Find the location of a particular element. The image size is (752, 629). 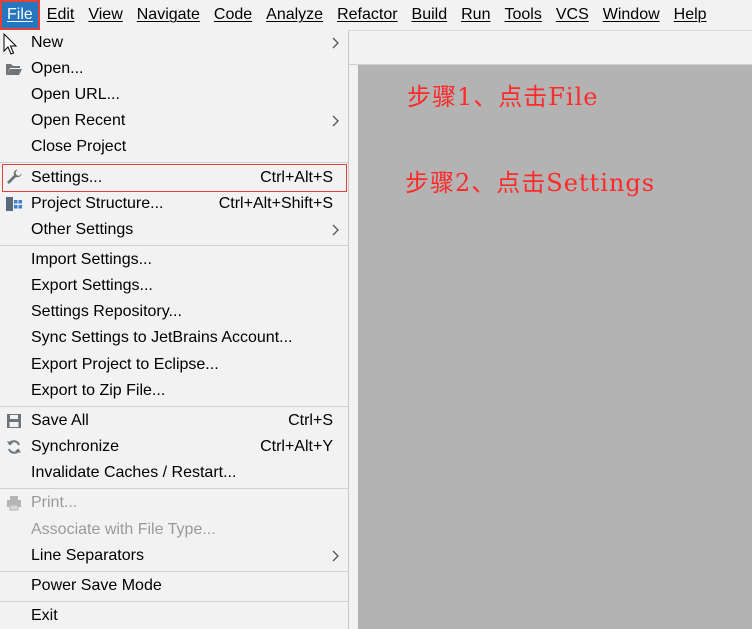

menu-item-exit: Exit is located at coordinates (174, 616).